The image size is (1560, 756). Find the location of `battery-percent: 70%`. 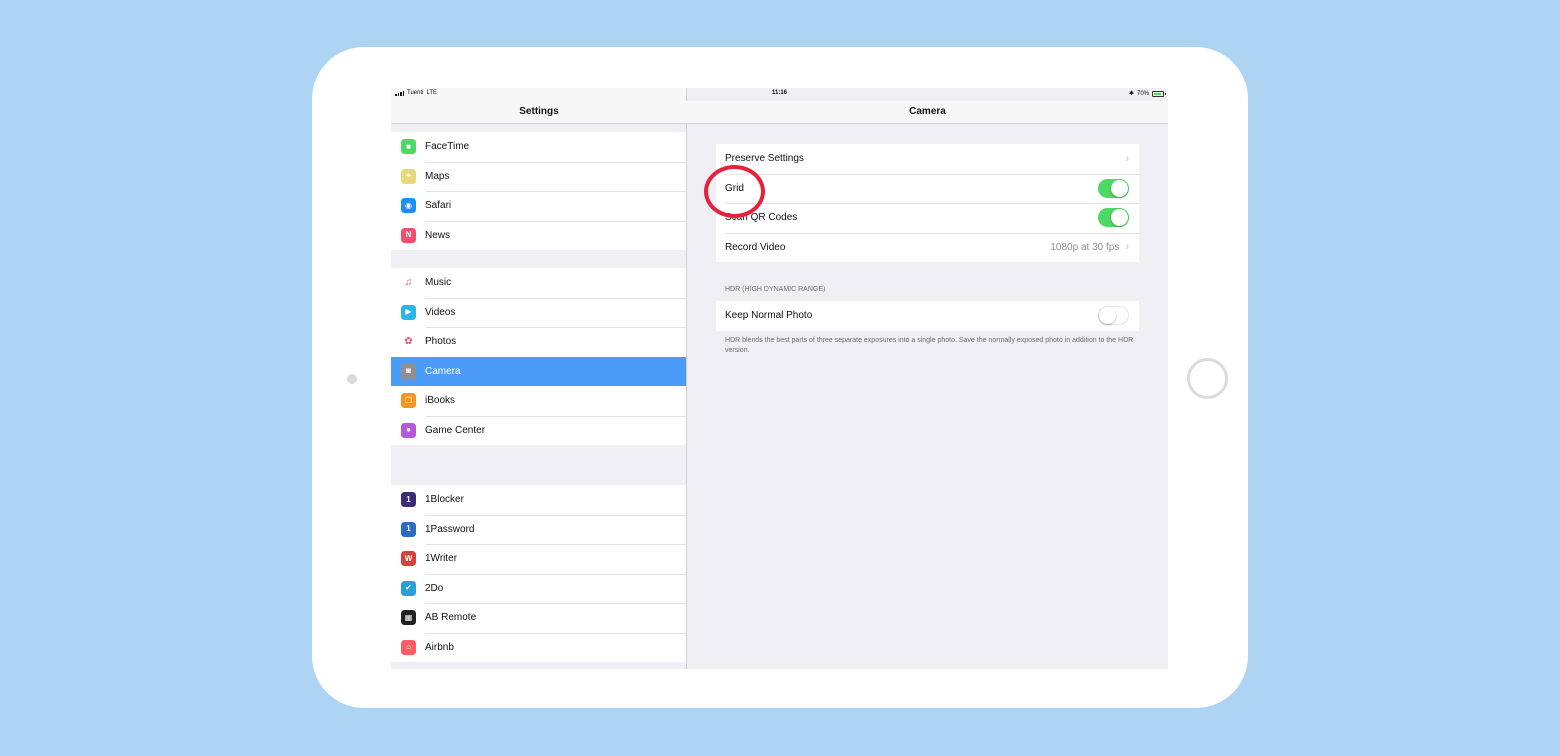

battery-percent: 70% is located at coordinates (1142, 93).